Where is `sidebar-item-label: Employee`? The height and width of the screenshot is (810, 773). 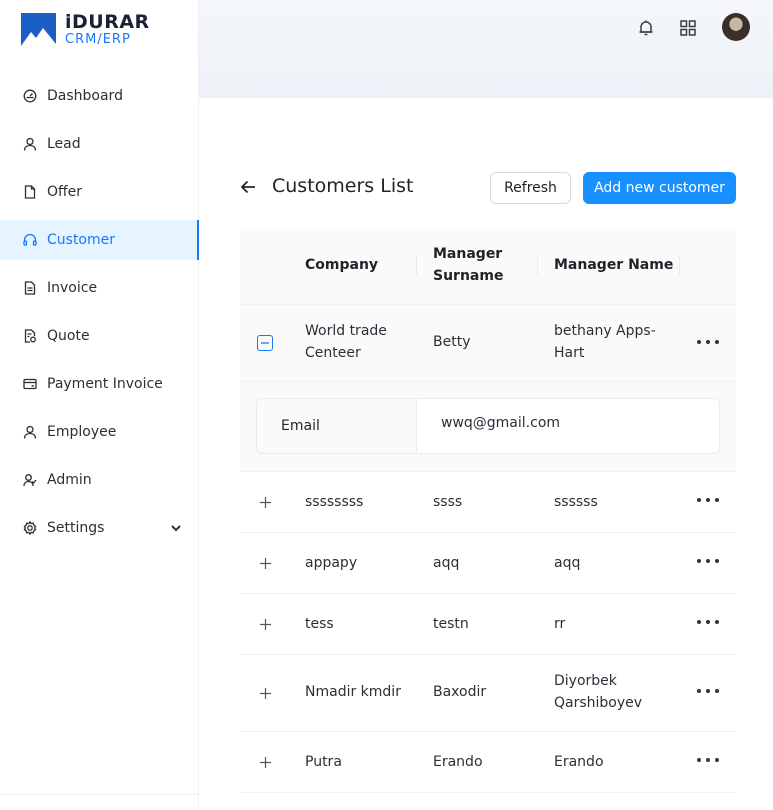 sidebar-item-label: Employee is located at coordinates (82, 432).